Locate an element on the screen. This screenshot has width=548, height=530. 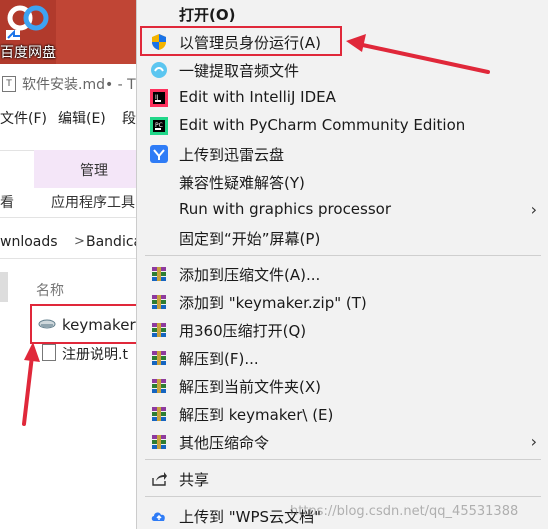
pycharm-icon: PC is located at coordinates (159, 126).